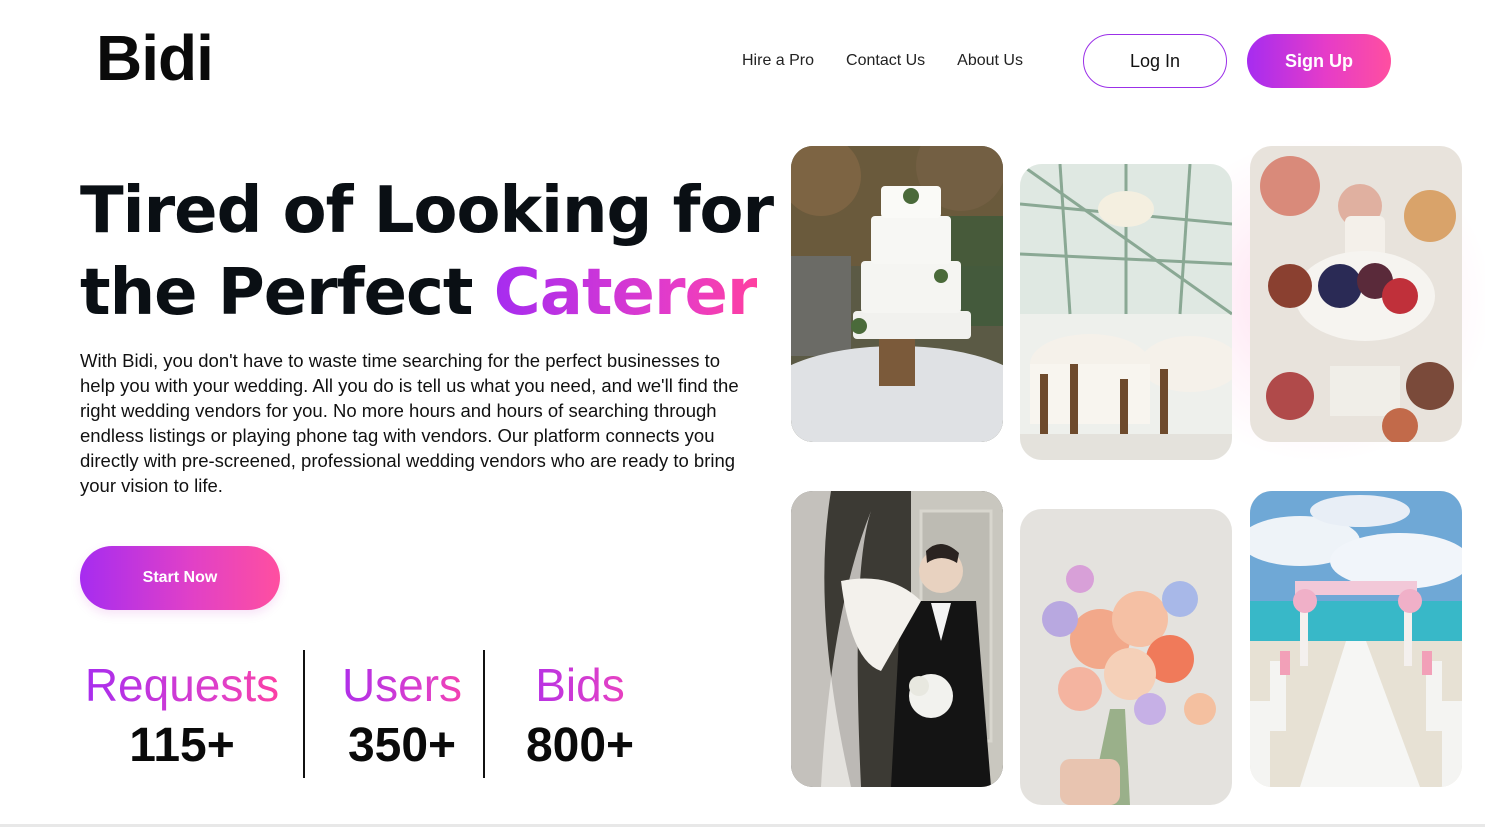 This screenshot has width=1485, height=827. Describe the element at coordinates (580, 685) in the screenshot. I see `stat-bids-label: Bids` at that location.